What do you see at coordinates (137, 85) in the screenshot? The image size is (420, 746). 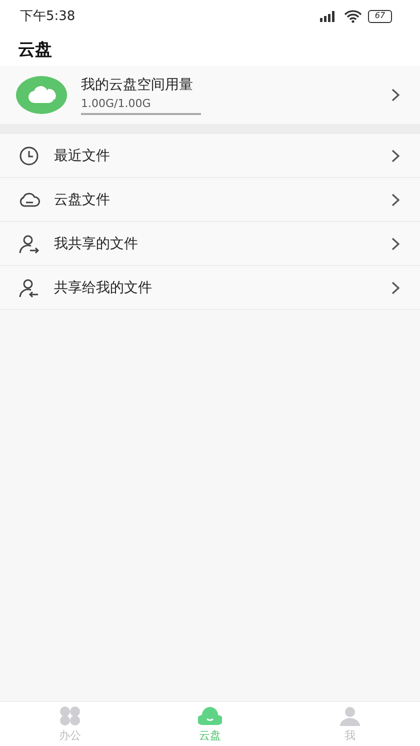 I see `storage-title: 我的云盘空间用量` at bounding box center [137, 85].